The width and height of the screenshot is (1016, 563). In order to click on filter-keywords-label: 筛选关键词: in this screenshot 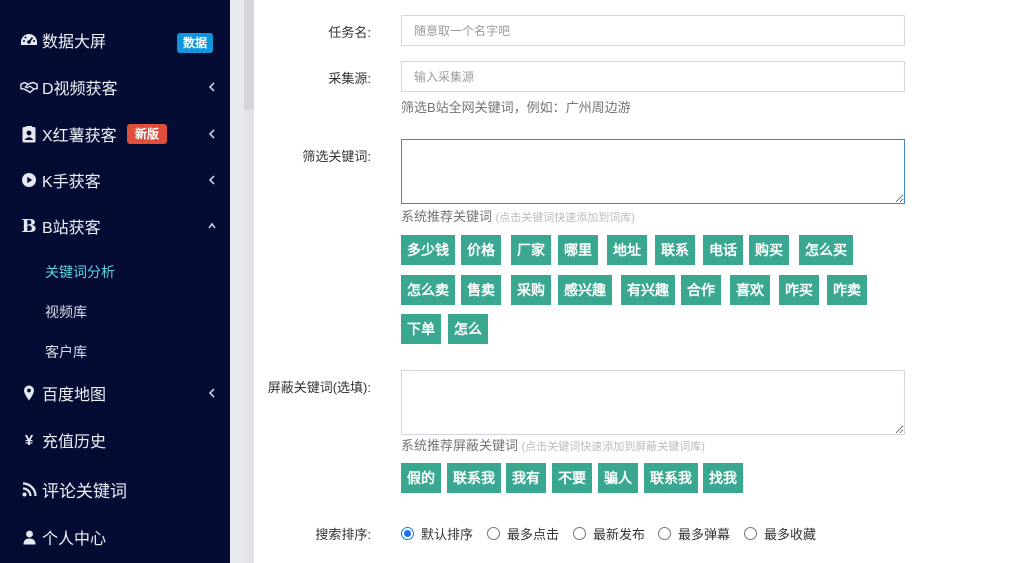, I will do `click(336, 156)`.